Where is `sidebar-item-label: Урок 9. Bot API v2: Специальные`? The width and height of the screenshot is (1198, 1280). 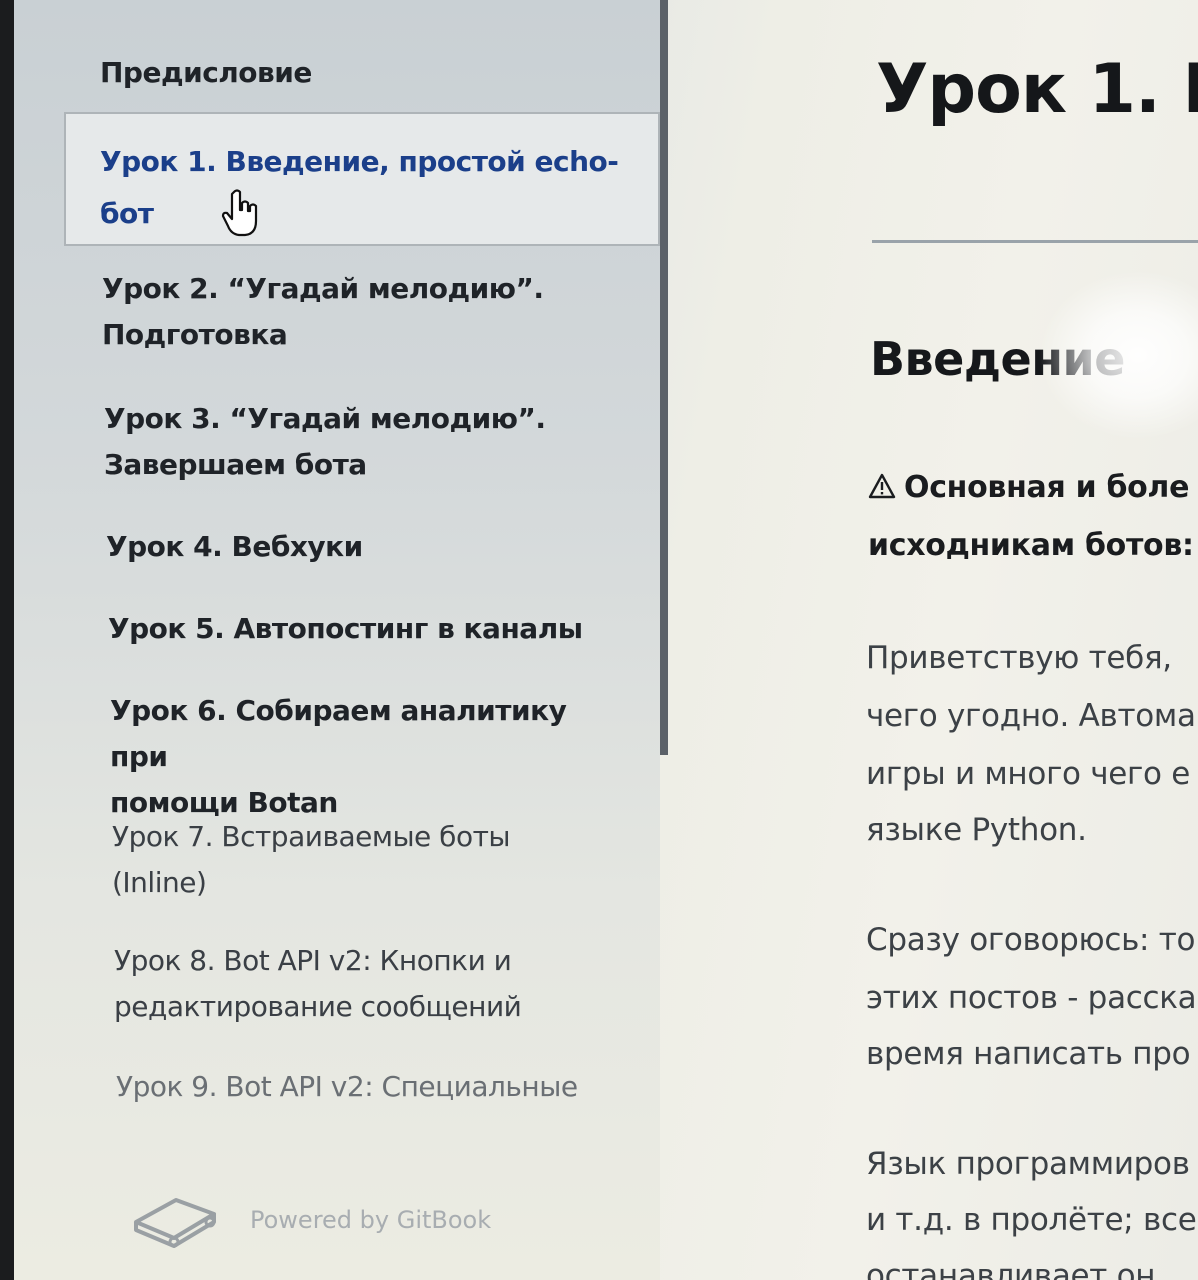
sidebar-item-label: Урок 9. Bot API v2: Специальные is located at coordinates (347, 1086).